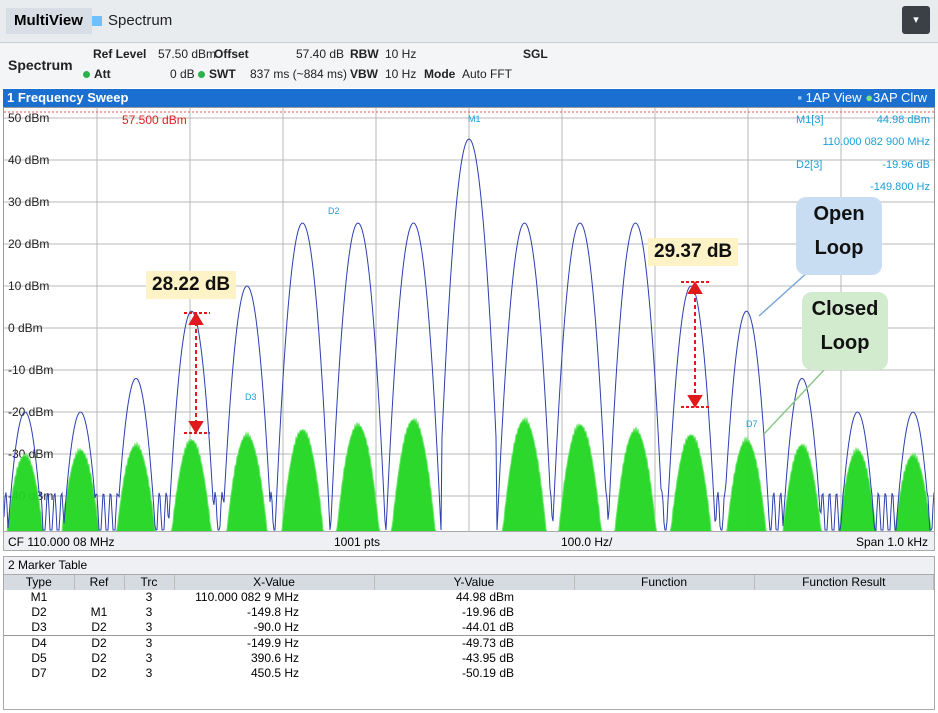  I want to click on marker-x-value: 110.000 082 9 MHz, so click(247, 597).